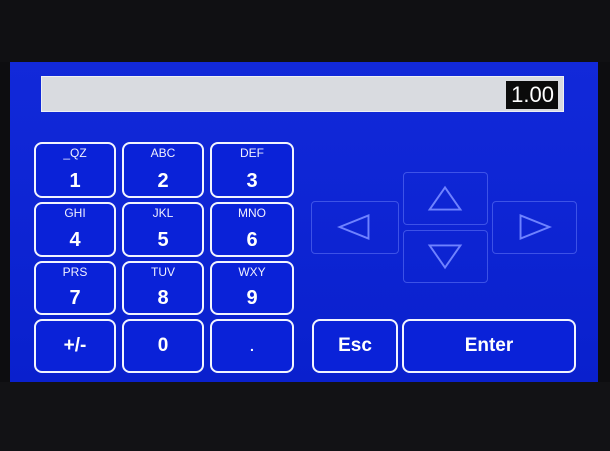 The height and width of the screenshot is (451, 610). I want to click on key-9-letters: WXY, so click(252, 272).